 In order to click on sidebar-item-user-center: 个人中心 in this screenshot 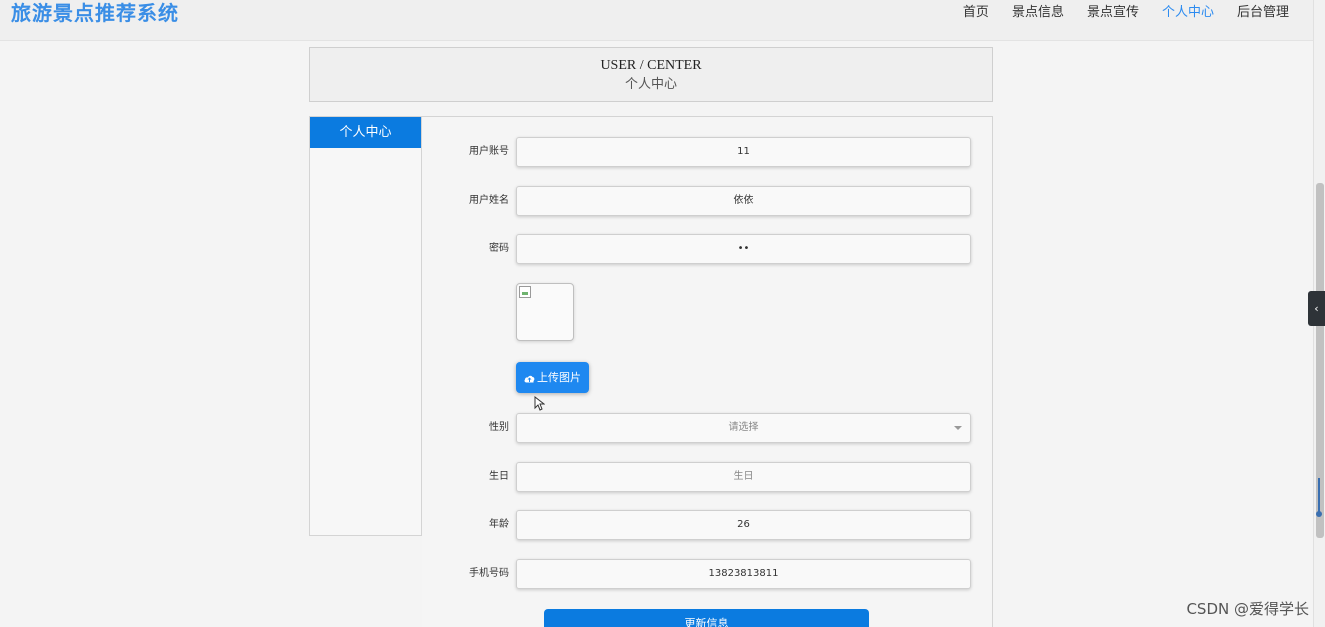, I will do `click(365, 132)`.